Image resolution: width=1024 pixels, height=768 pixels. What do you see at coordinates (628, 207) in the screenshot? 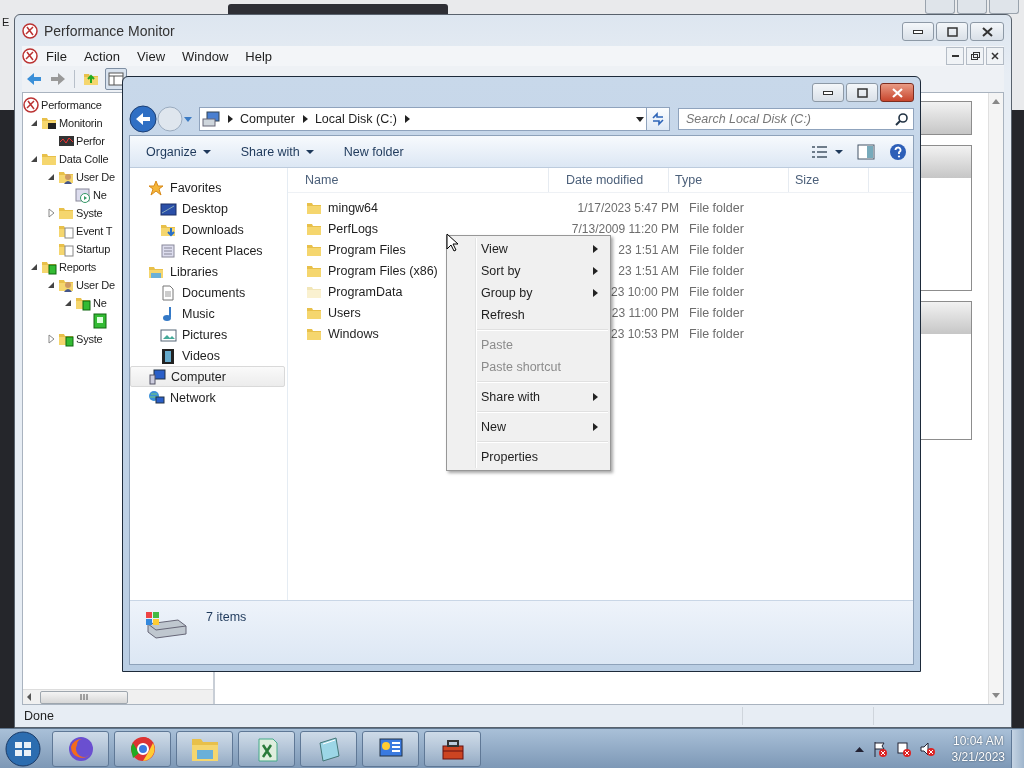
I see `date-text: 1/17/2023 5:47 PM` at bounding box center [628, 207].